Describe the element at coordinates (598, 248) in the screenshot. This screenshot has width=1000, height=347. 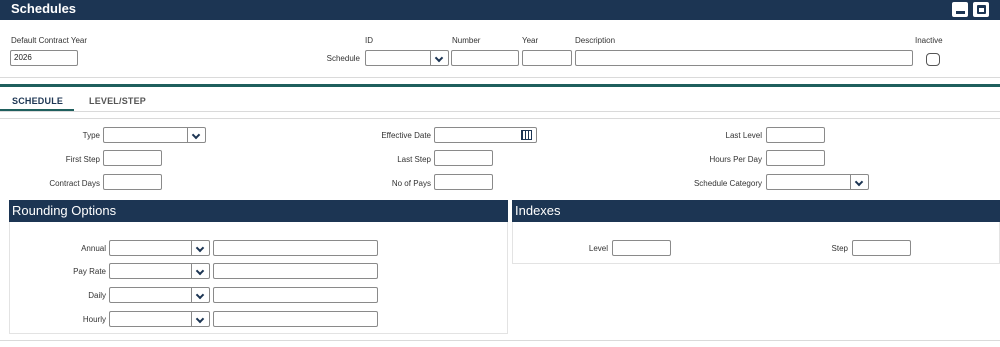
I see `level-label: Level` at that location.